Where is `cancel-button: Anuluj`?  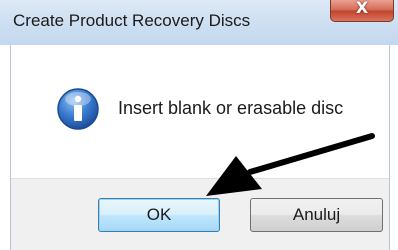
cancel-button: Anuluj is located at coordinates (316, 215).